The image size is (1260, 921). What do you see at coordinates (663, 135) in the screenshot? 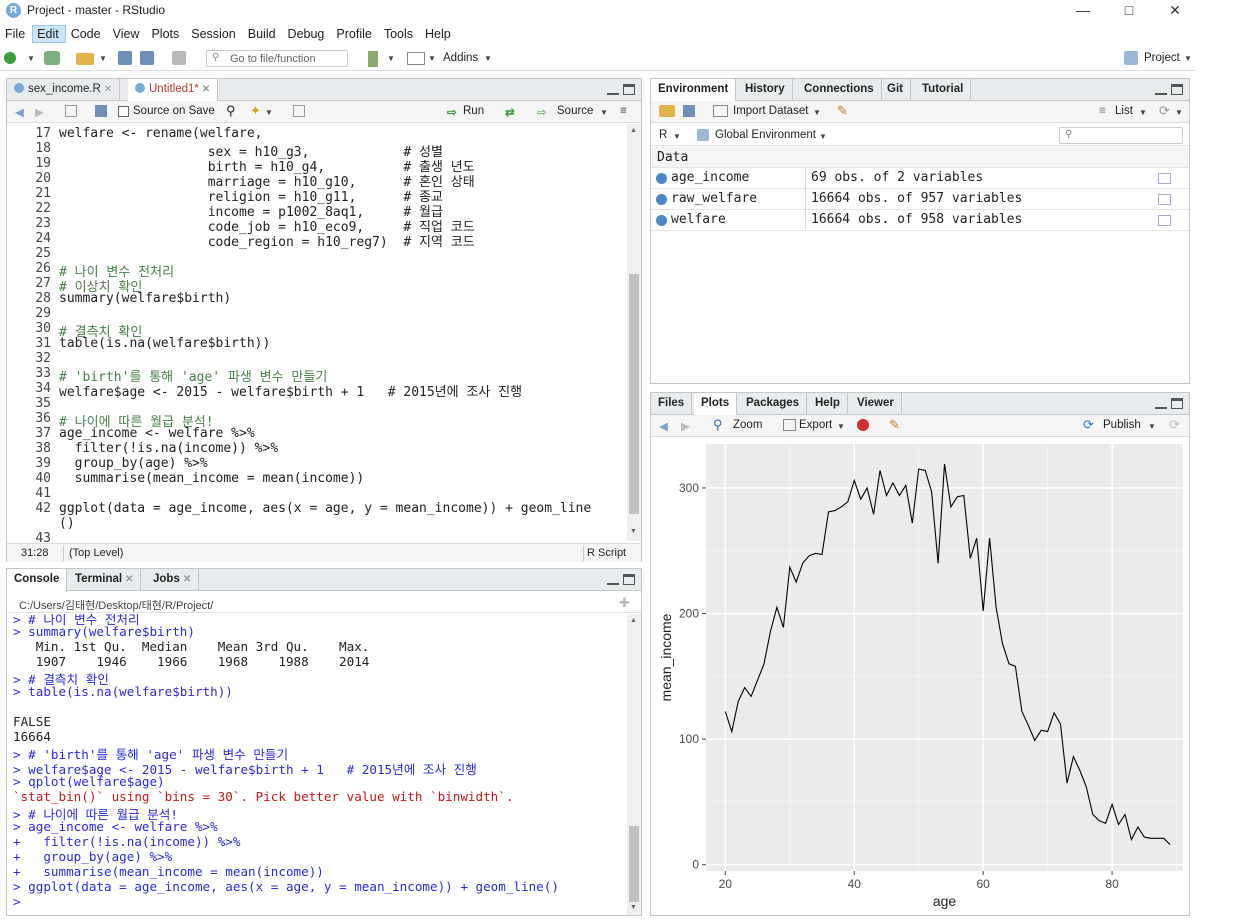
I see `language-select: R` at bounding box center [663, 135].